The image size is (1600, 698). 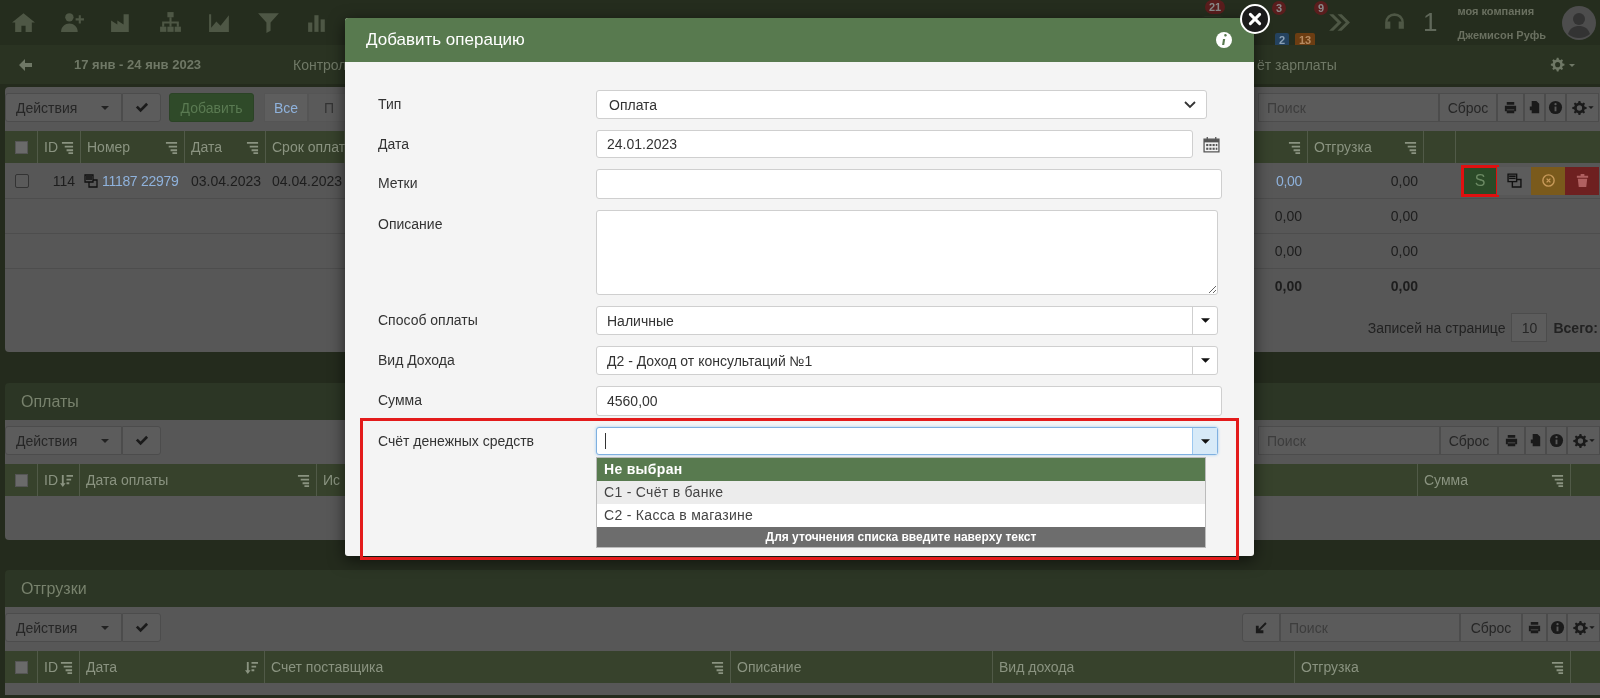 I want to click on combo-box: Наличные, so click(x=907, y=320).